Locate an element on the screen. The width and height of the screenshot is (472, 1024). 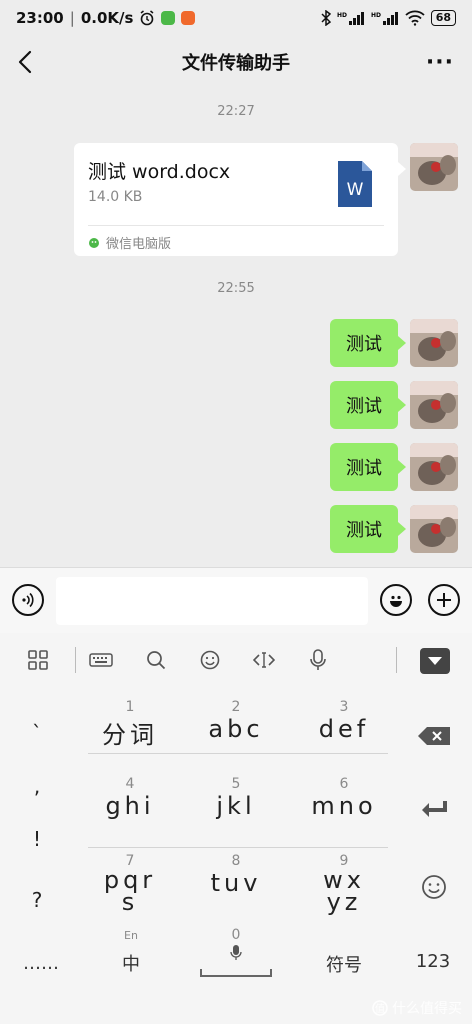
back-arrow-icon is located at coordinates (26, 62).